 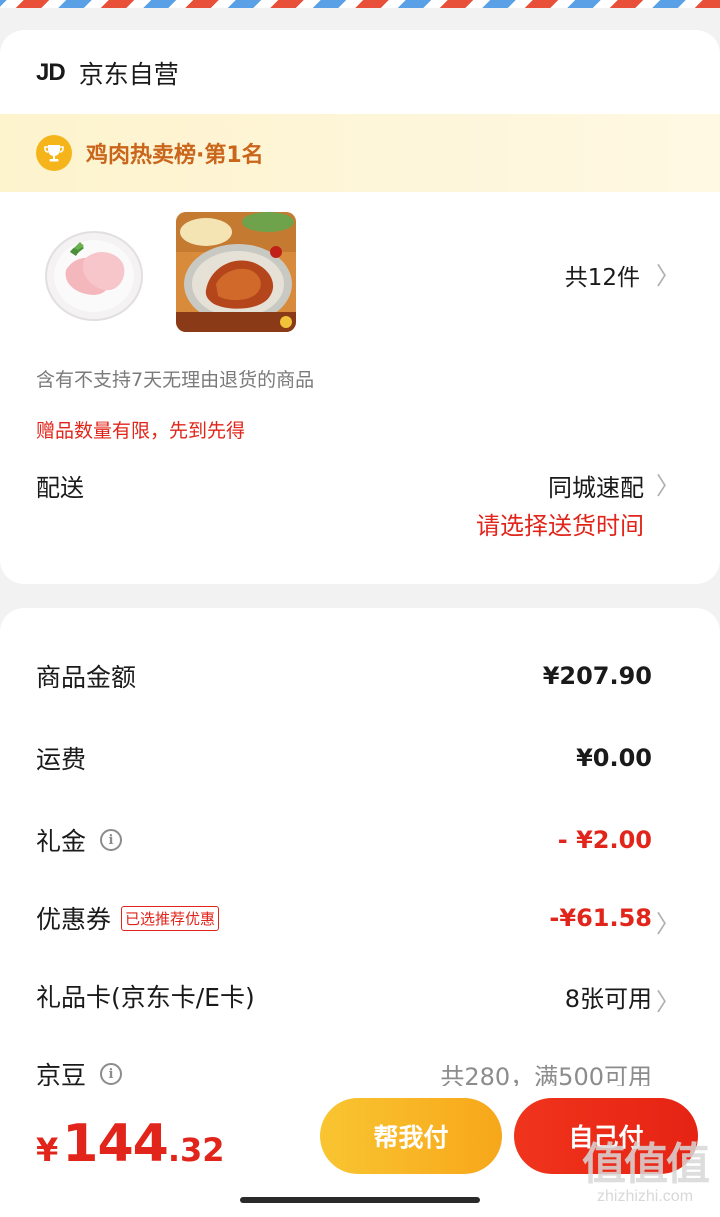 What do you see at coordinates (196, 1150) in the screenshot?
I see `total-decimal: .32` at bounding box center [196, 1150].